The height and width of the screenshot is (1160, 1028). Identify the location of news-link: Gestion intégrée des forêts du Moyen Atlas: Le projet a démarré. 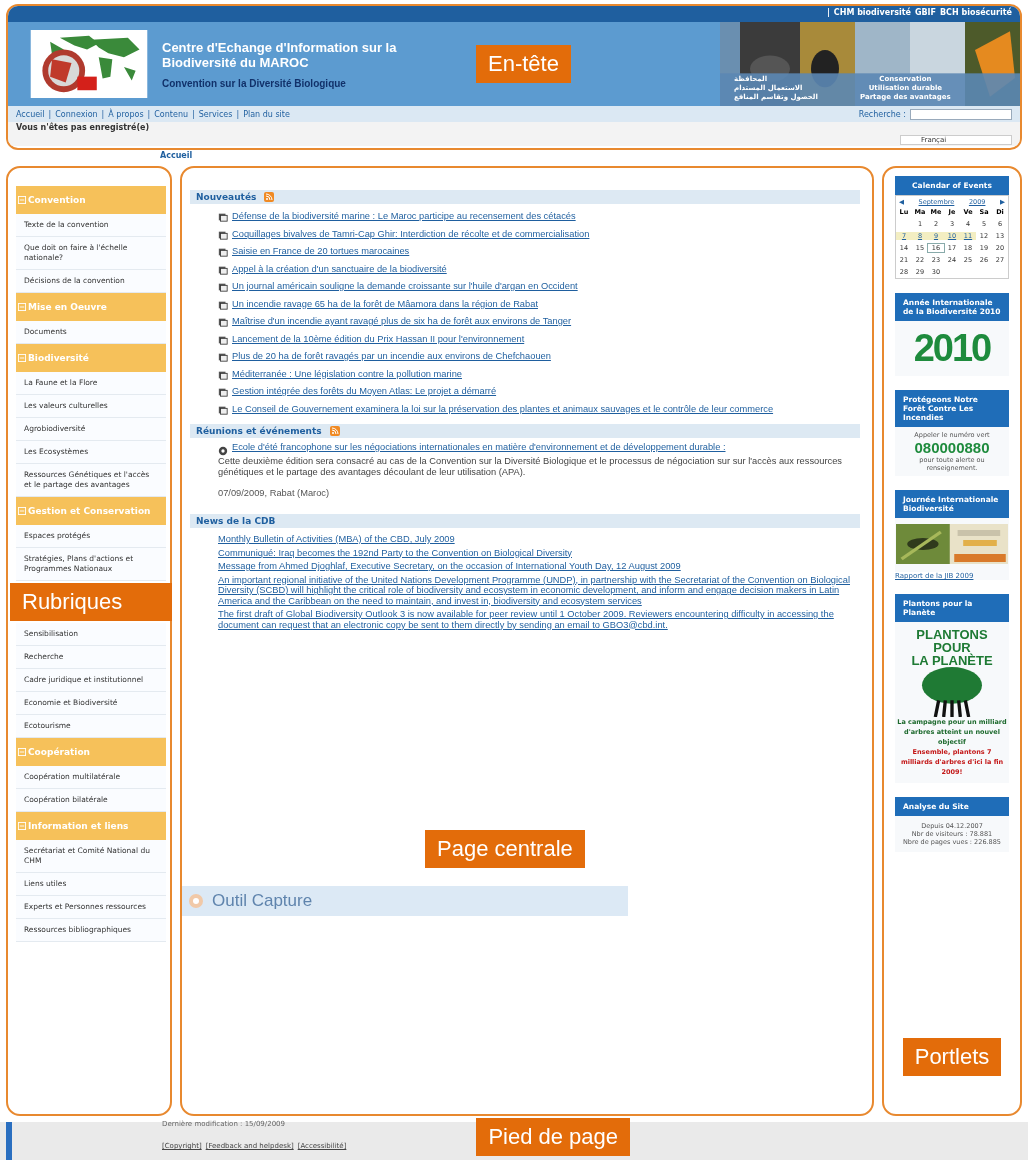
(364, 392).